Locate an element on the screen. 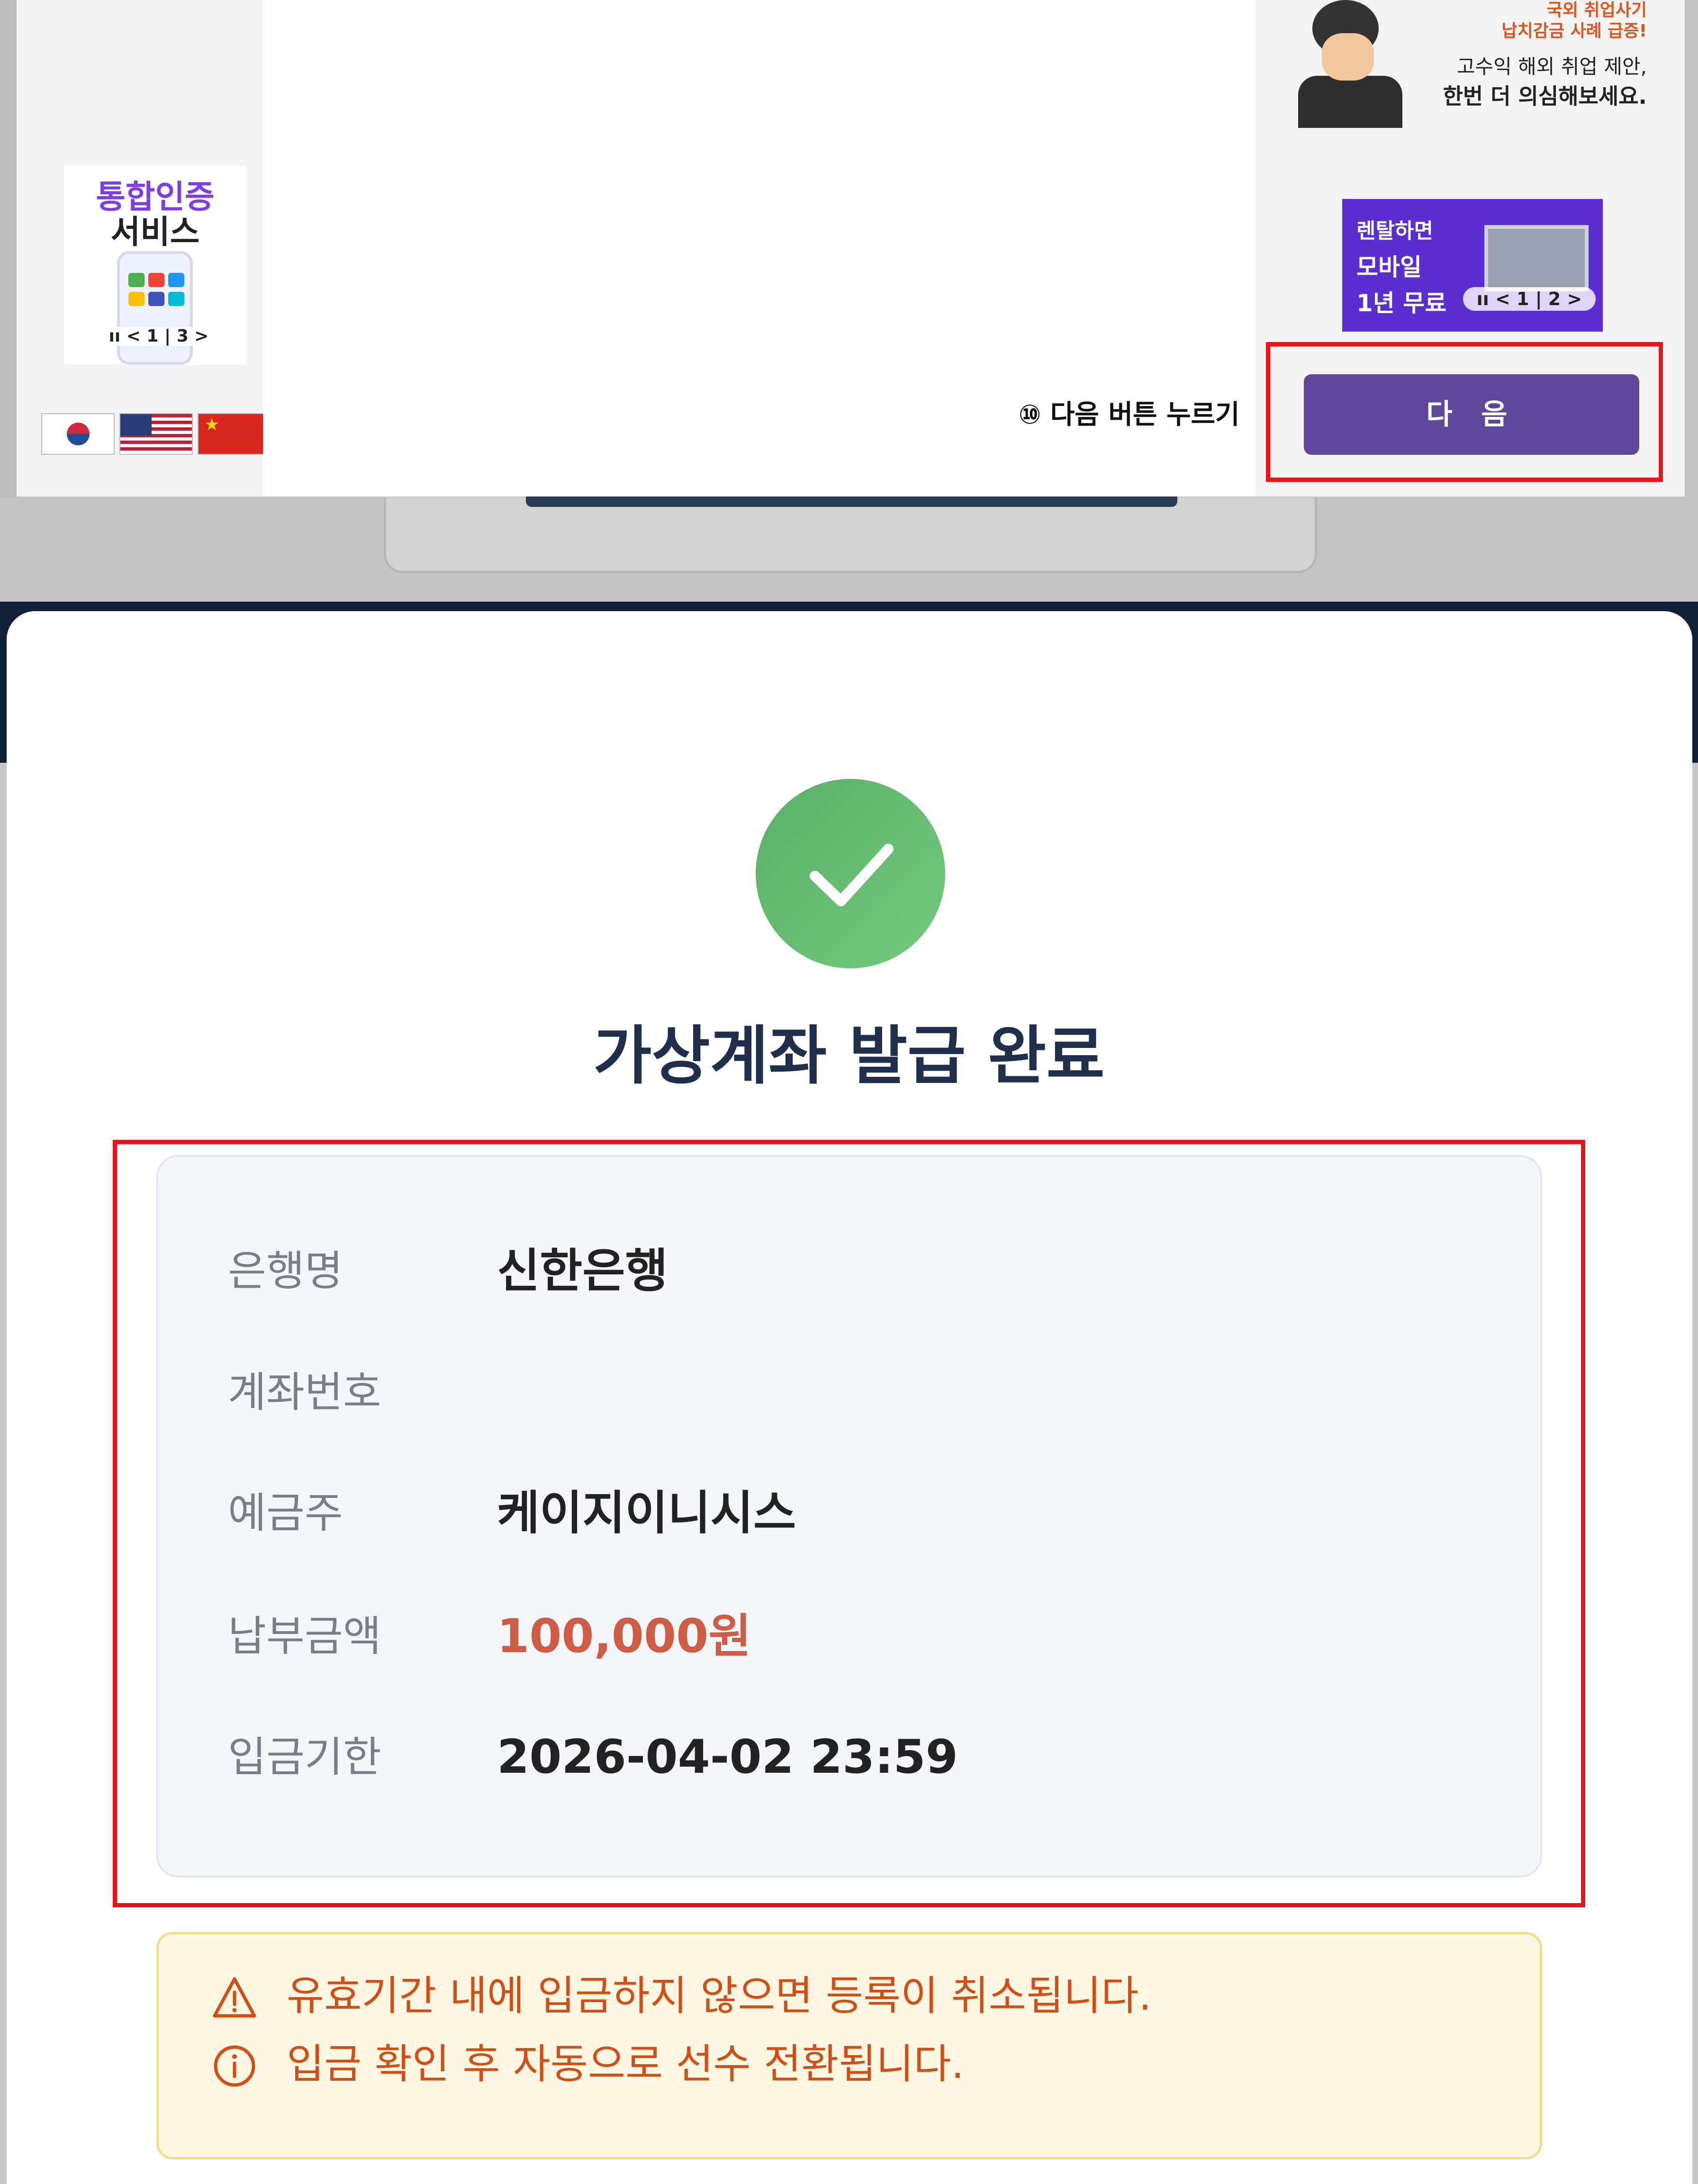 This screenshot has height=2184, width=1698. usa-flag-icon is located at coordinates (156, 434).